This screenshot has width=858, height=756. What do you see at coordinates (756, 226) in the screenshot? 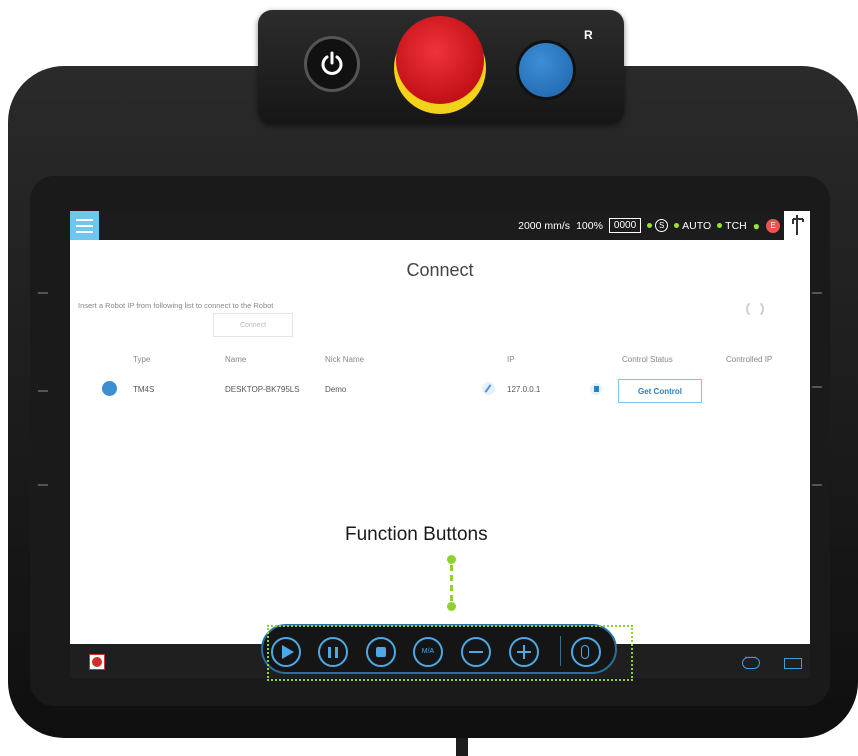
I see `user-icon: ●` at bounding box center [756, 226].